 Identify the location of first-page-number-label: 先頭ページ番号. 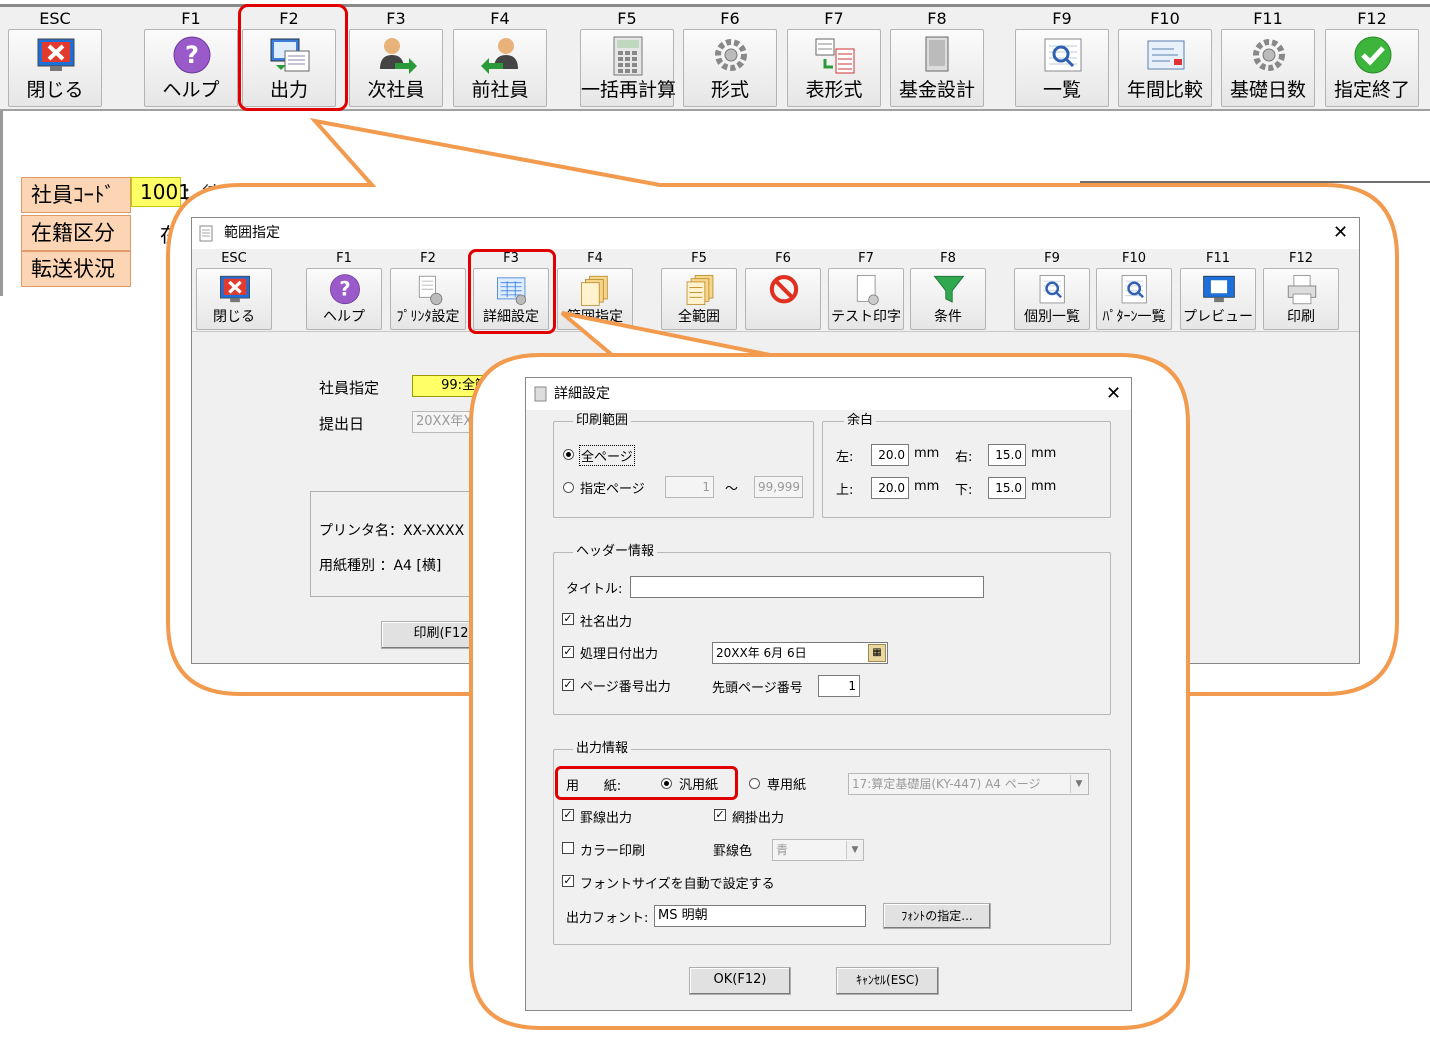
(757, 688).